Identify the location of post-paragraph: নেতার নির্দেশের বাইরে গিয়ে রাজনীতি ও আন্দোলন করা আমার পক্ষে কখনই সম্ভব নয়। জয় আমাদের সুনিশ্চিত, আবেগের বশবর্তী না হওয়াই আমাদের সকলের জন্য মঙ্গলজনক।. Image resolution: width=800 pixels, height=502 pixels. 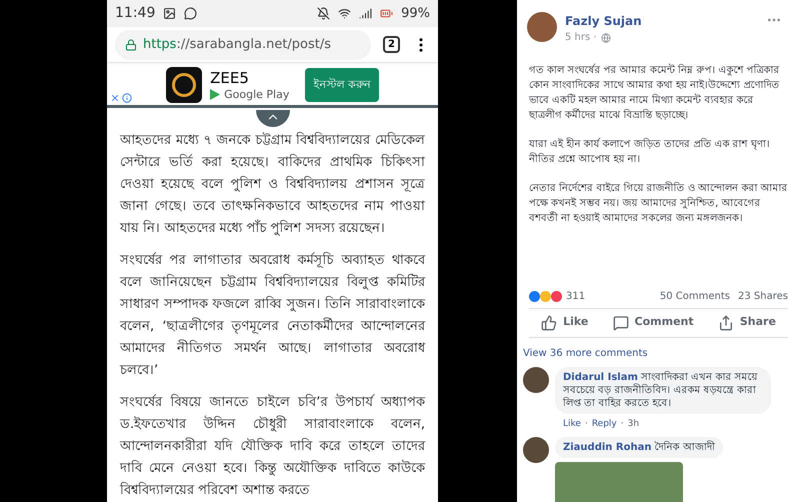
(658, 203).